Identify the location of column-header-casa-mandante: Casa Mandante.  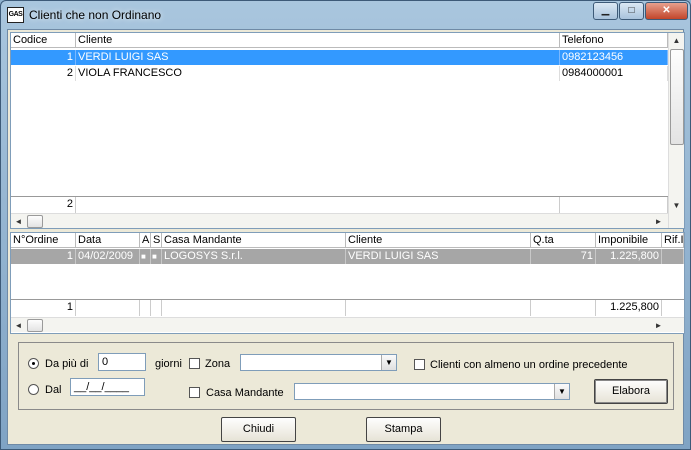
(254, 240).